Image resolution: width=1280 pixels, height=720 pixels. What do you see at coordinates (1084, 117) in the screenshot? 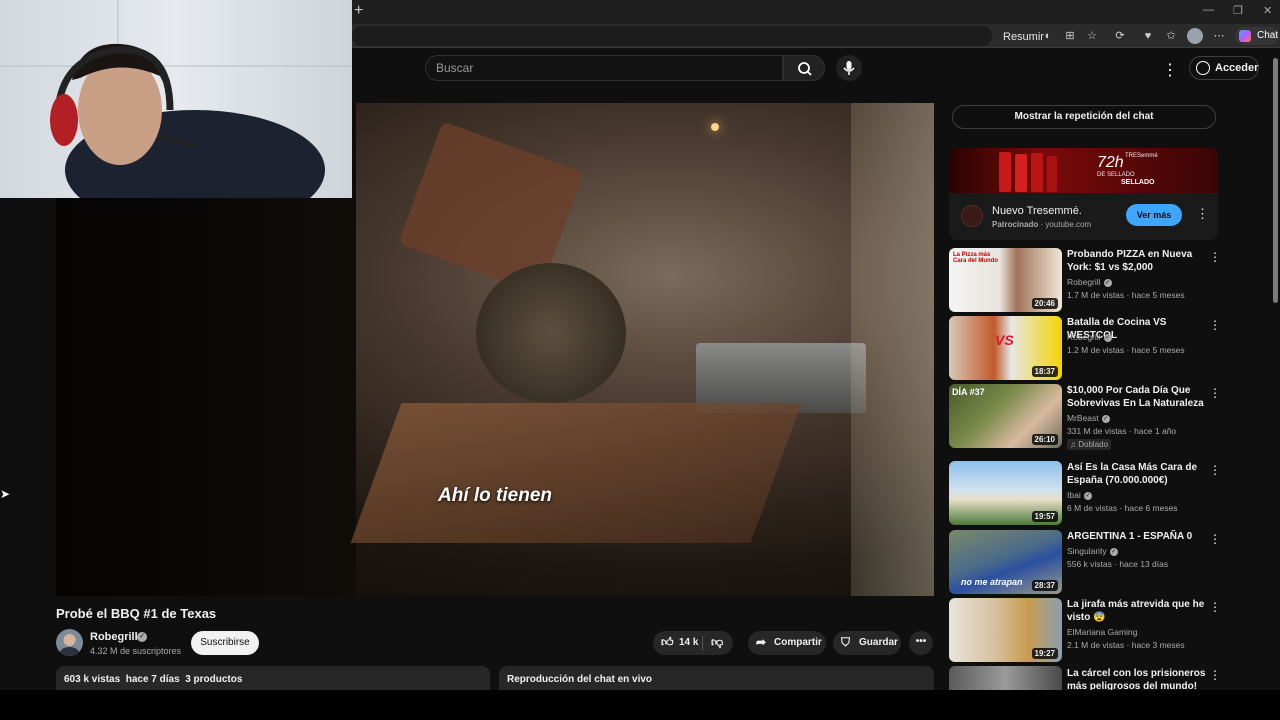
I see `show-chat-replay-button: Mostrar la repetición del chat` at bounding box center [1084, 117].